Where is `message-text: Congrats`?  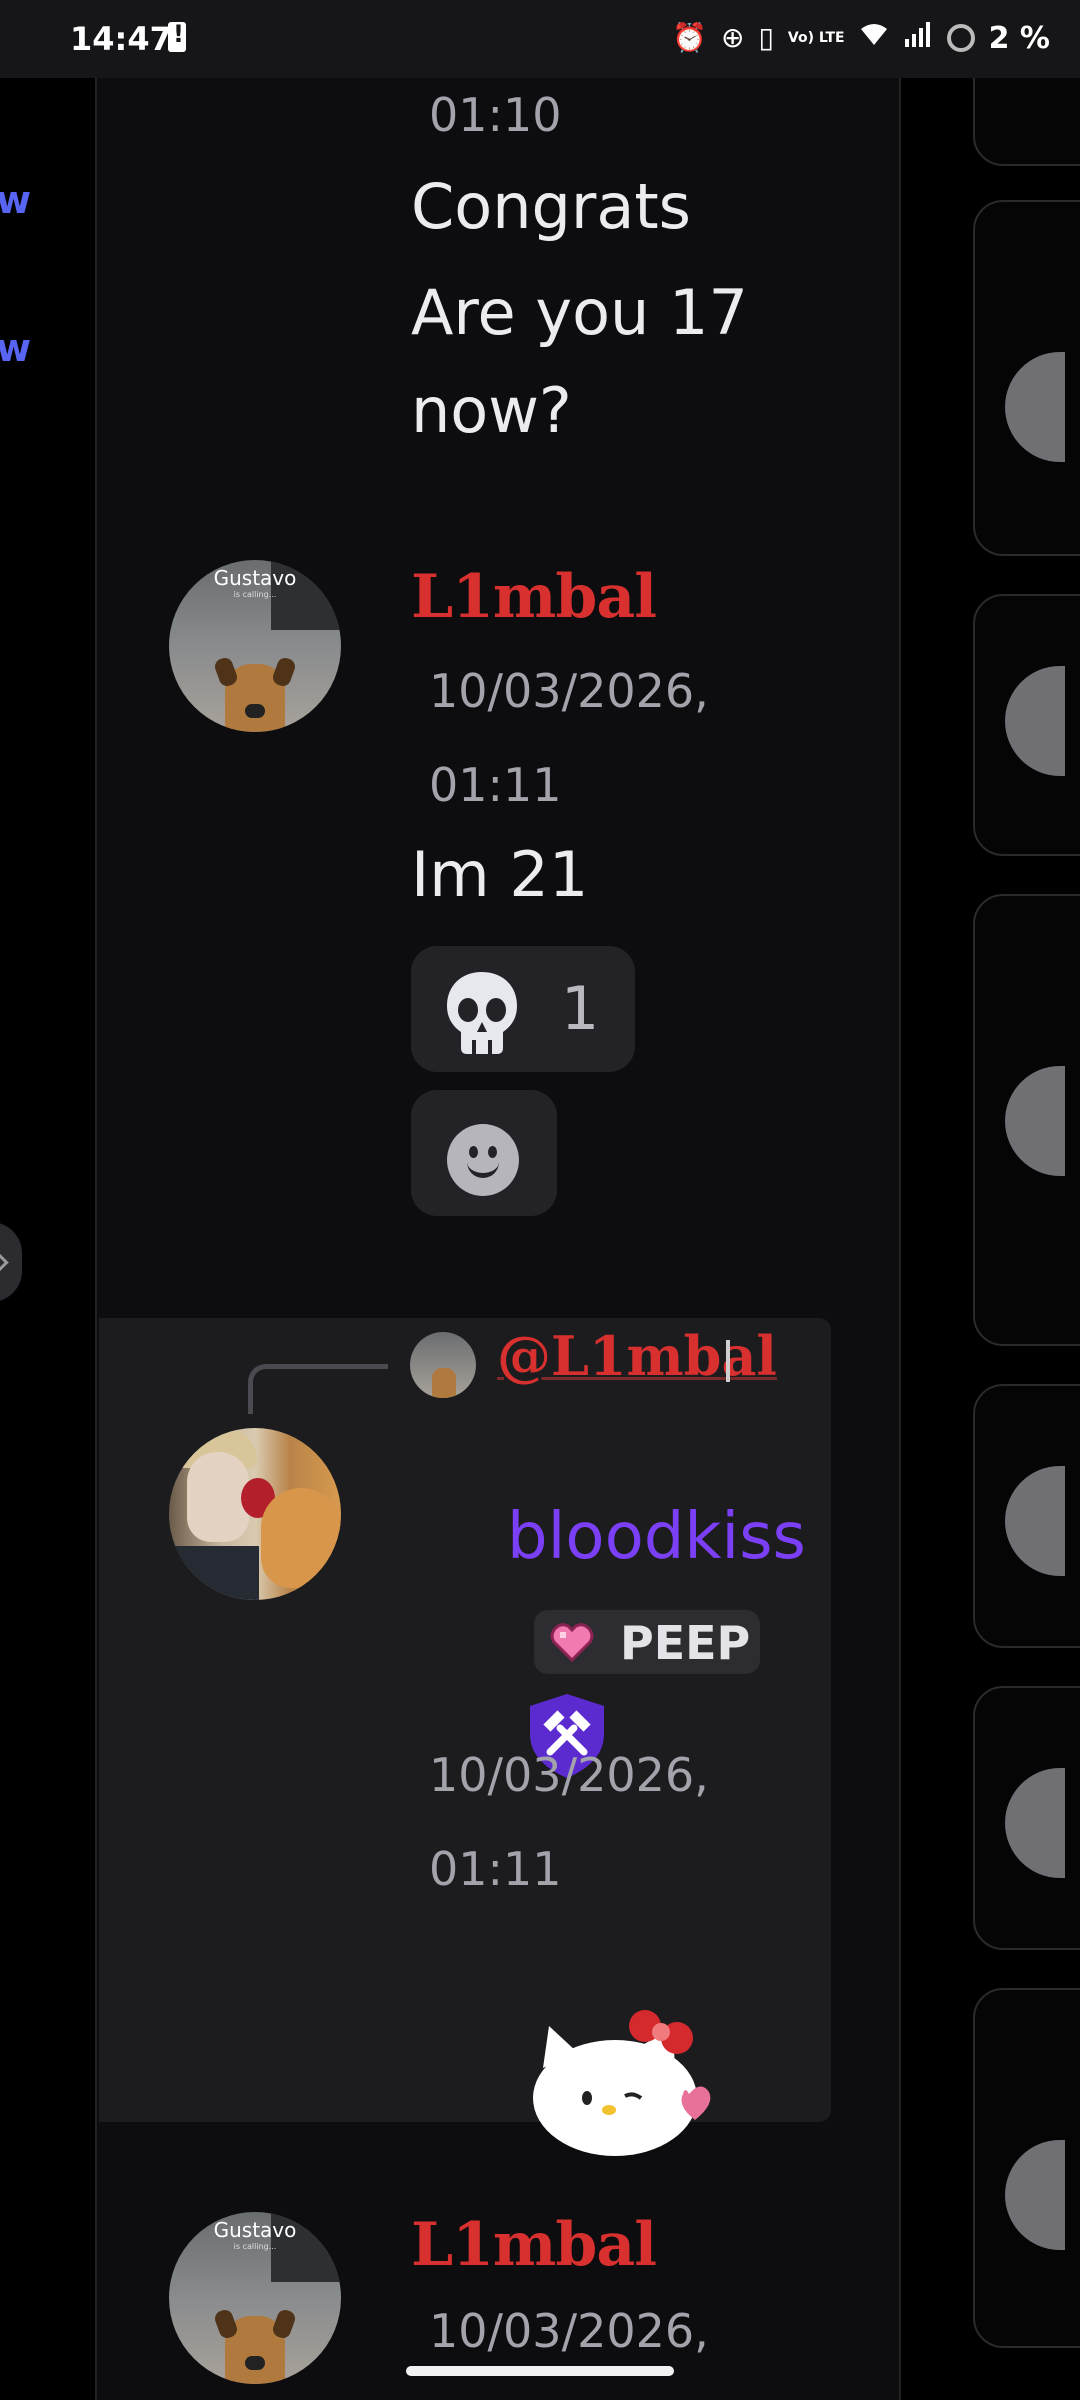
message-text: Congrats is located at coordinates (551, 206).